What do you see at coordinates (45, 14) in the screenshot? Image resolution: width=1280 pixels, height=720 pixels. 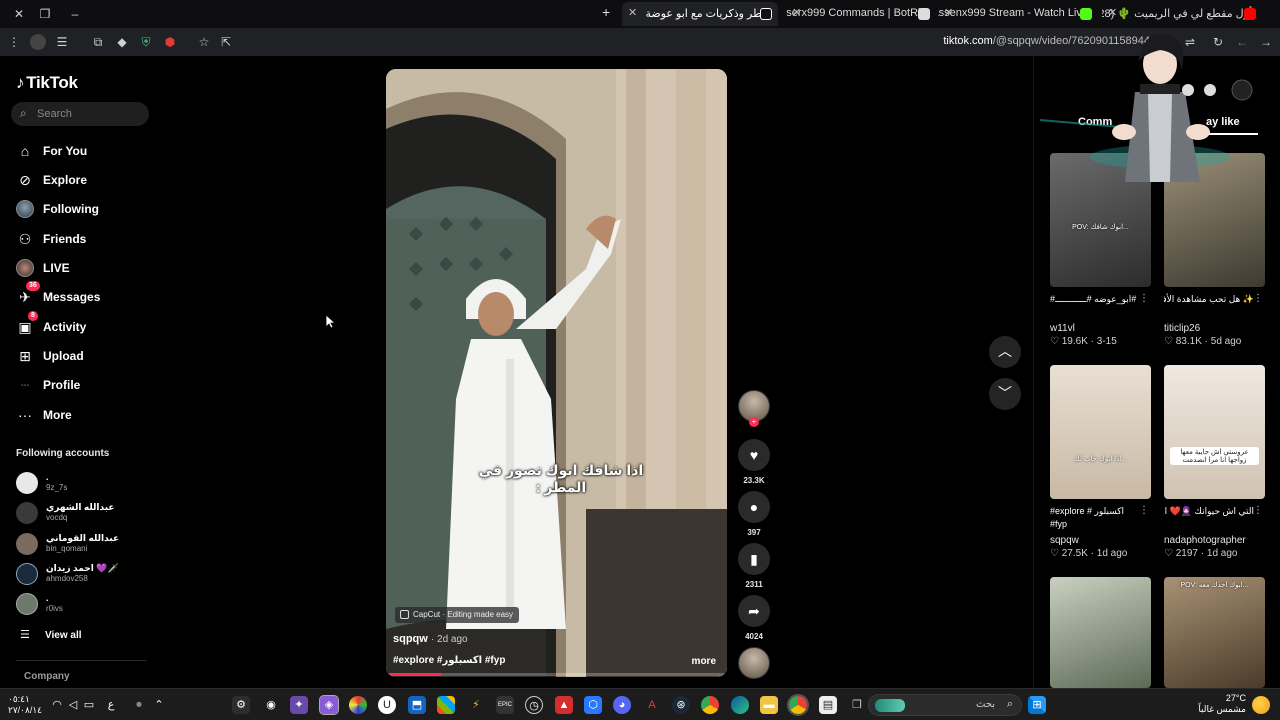 I see `maximize-window-icon: ❐` at bounding box center [45, 14].